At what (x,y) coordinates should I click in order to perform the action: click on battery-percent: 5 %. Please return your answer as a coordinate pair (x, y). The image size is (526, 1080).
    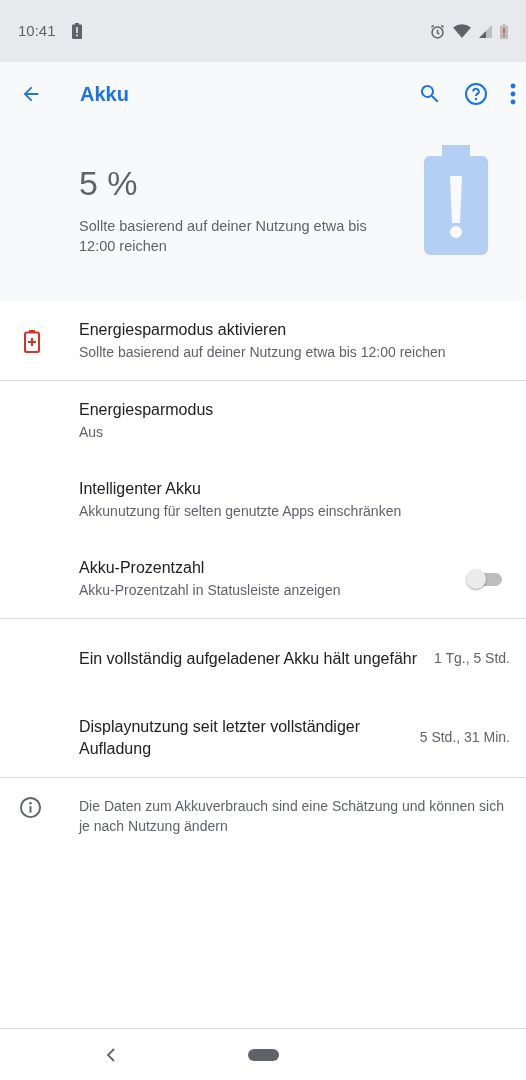
    Looking at the image, I should click on (109, 183).